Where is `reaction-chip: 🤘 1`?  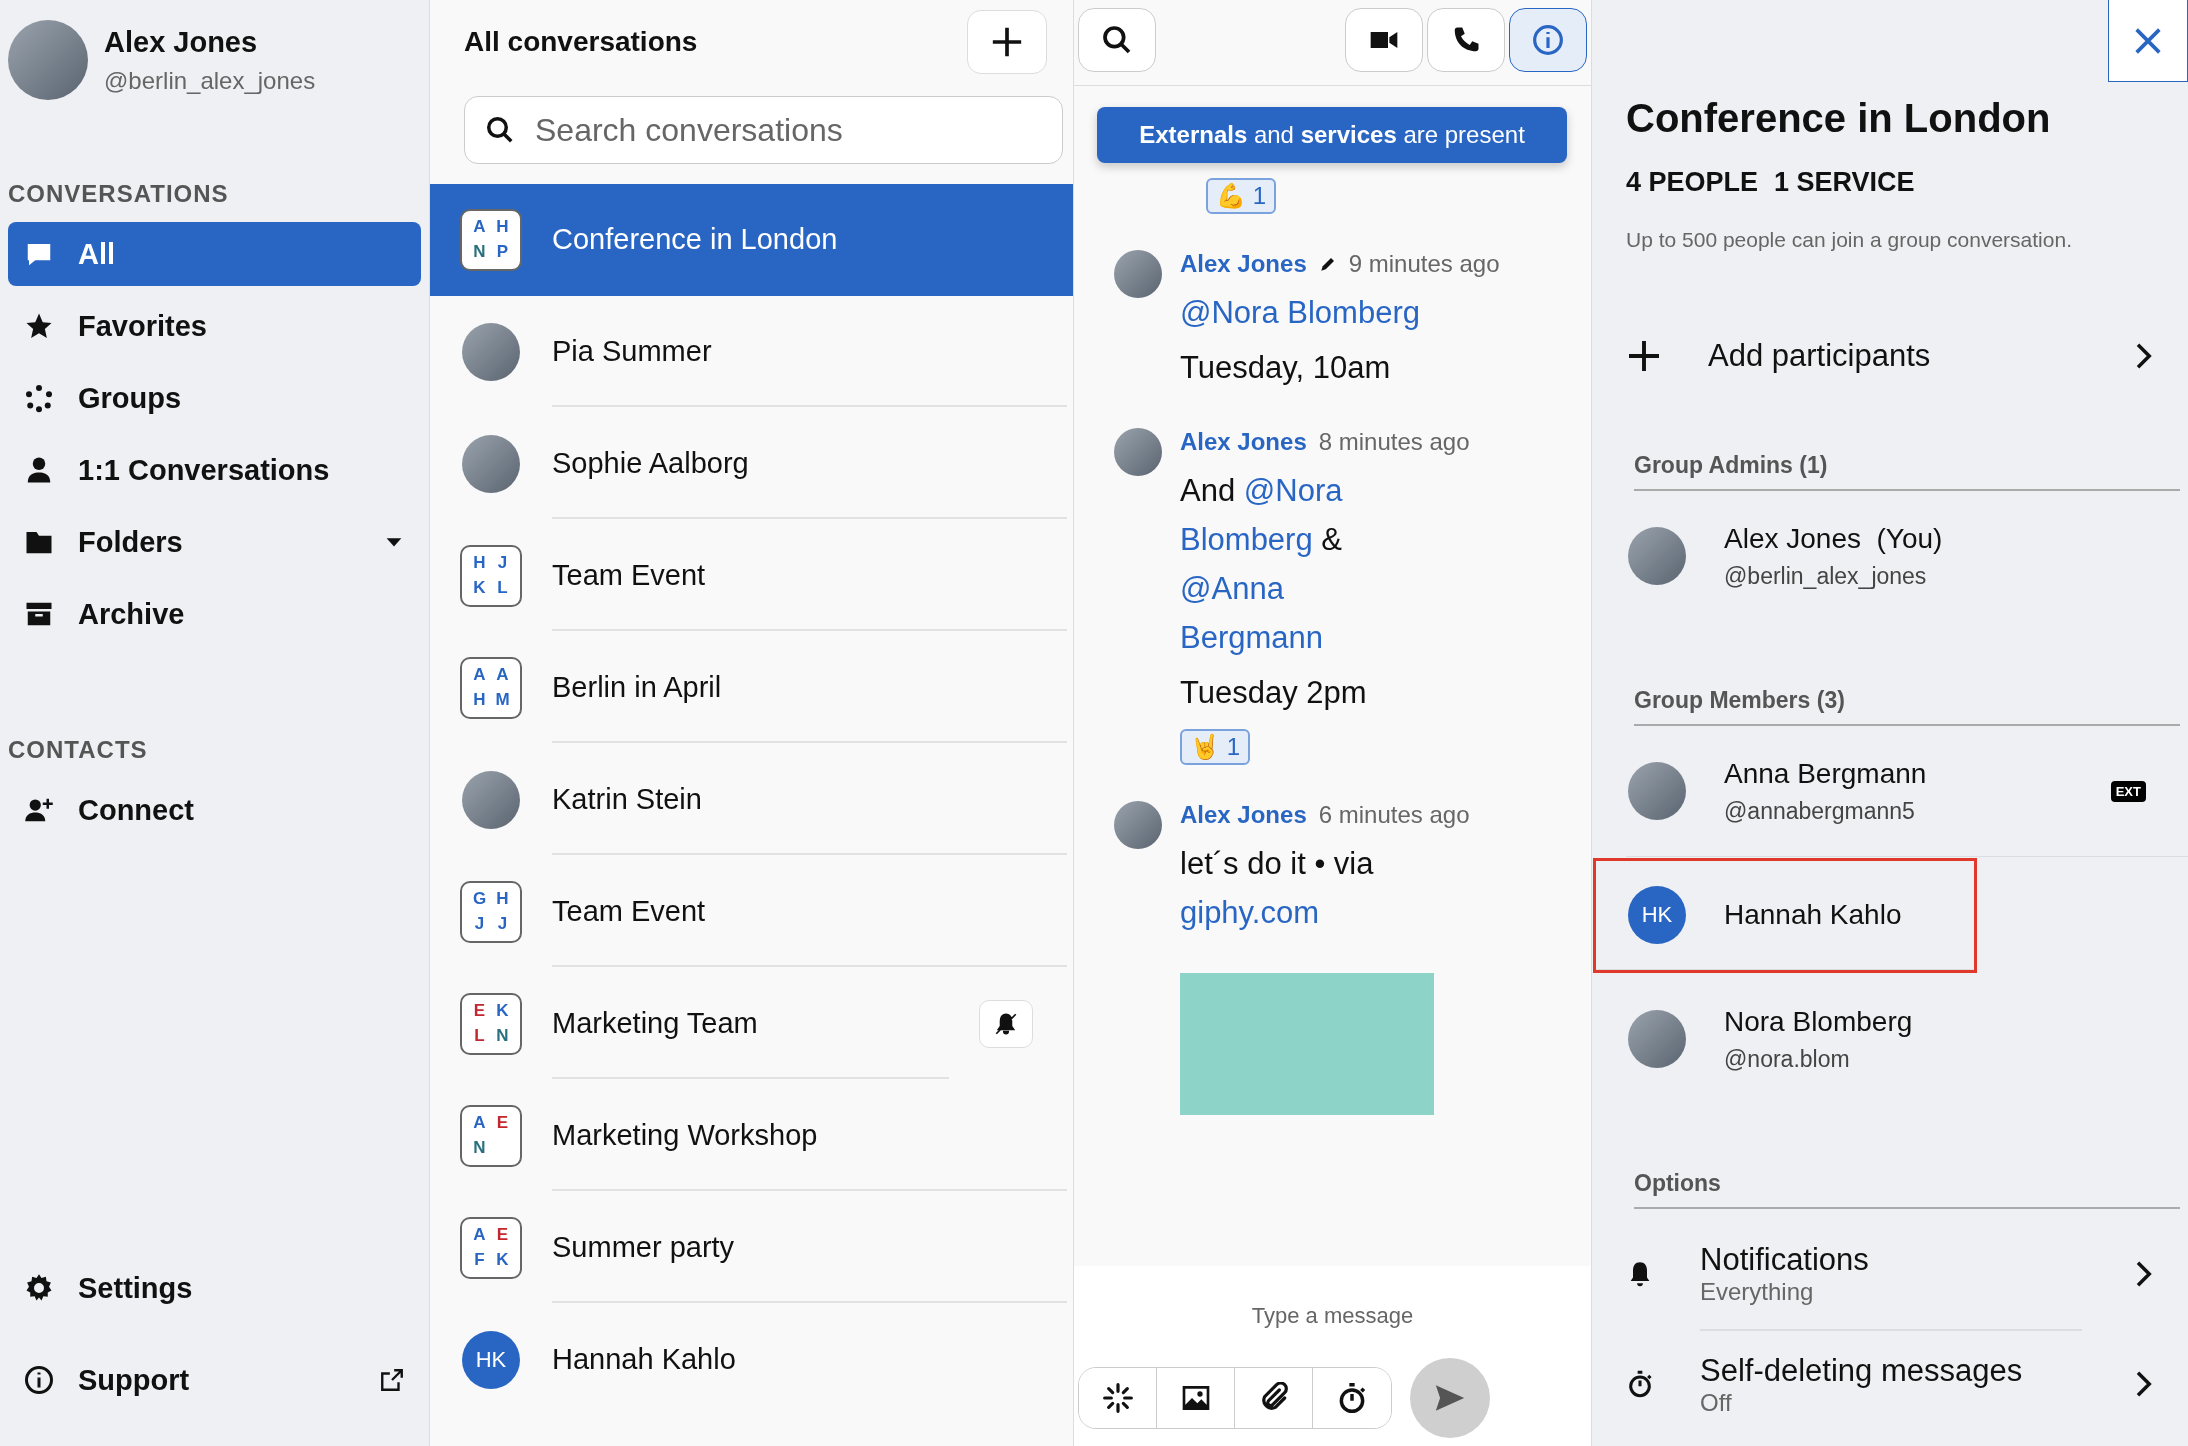 reaction-chip: 🤘 1 is located at coordinates (1215, 747).